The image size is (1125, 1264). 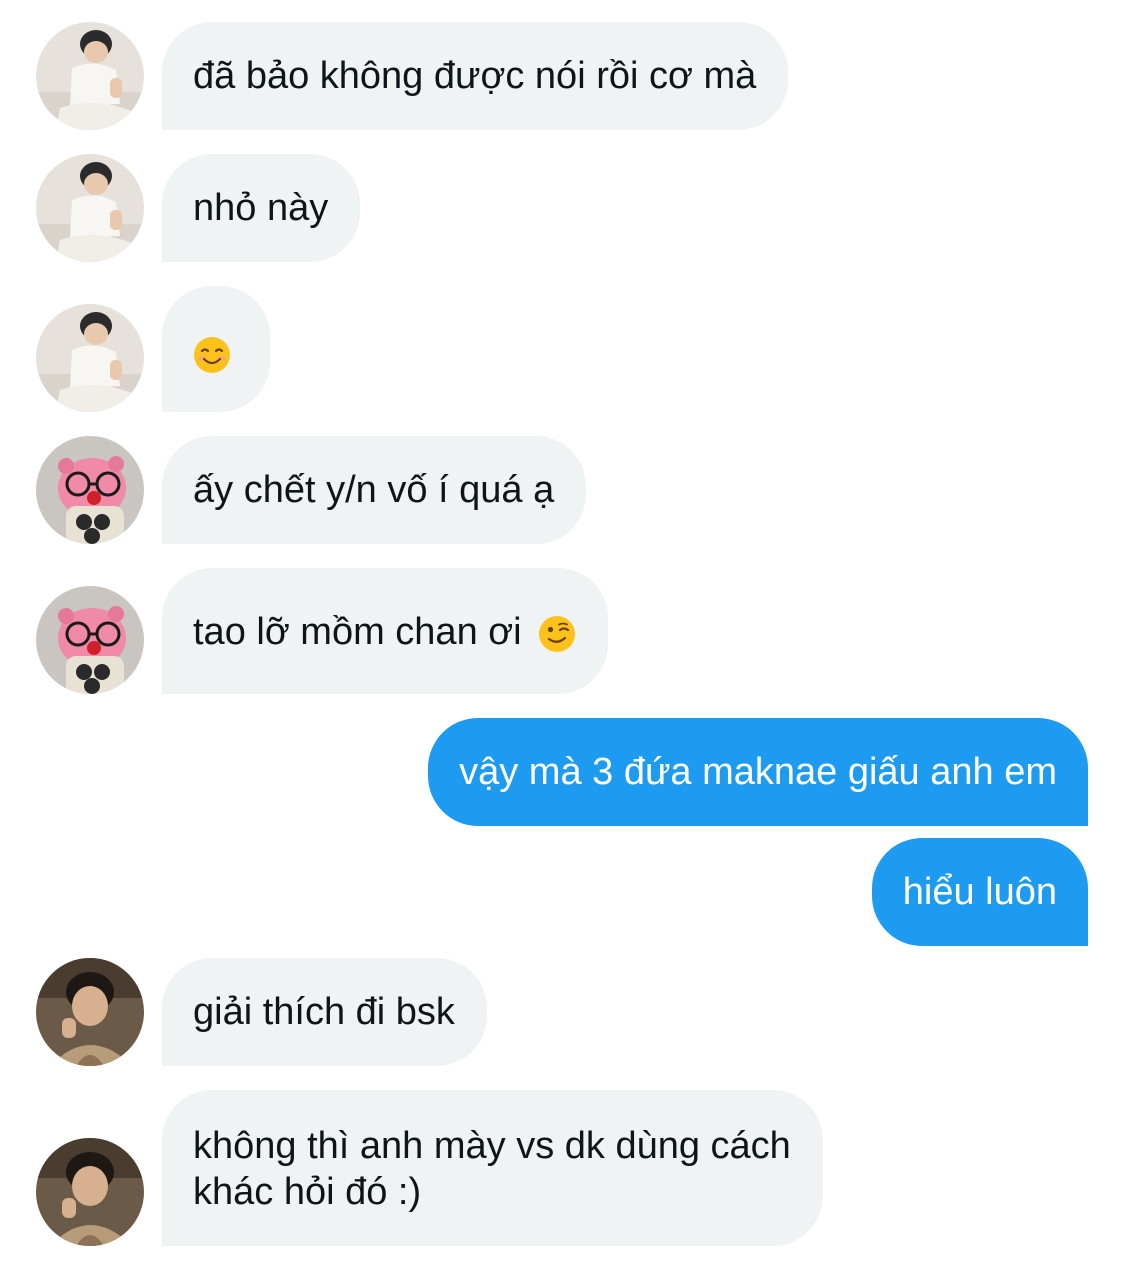 I want to click on message-bubble-incoming: ấy chết y/n vố í quá ạ, so click(x=374, y=490).